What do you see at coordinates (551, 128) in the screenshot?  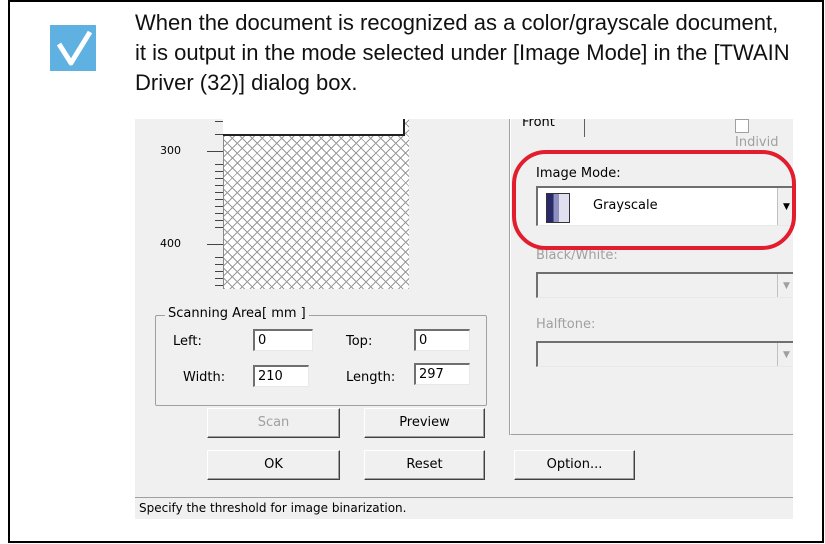 I see `tab-front: Front` at bounding box center [551, 128].